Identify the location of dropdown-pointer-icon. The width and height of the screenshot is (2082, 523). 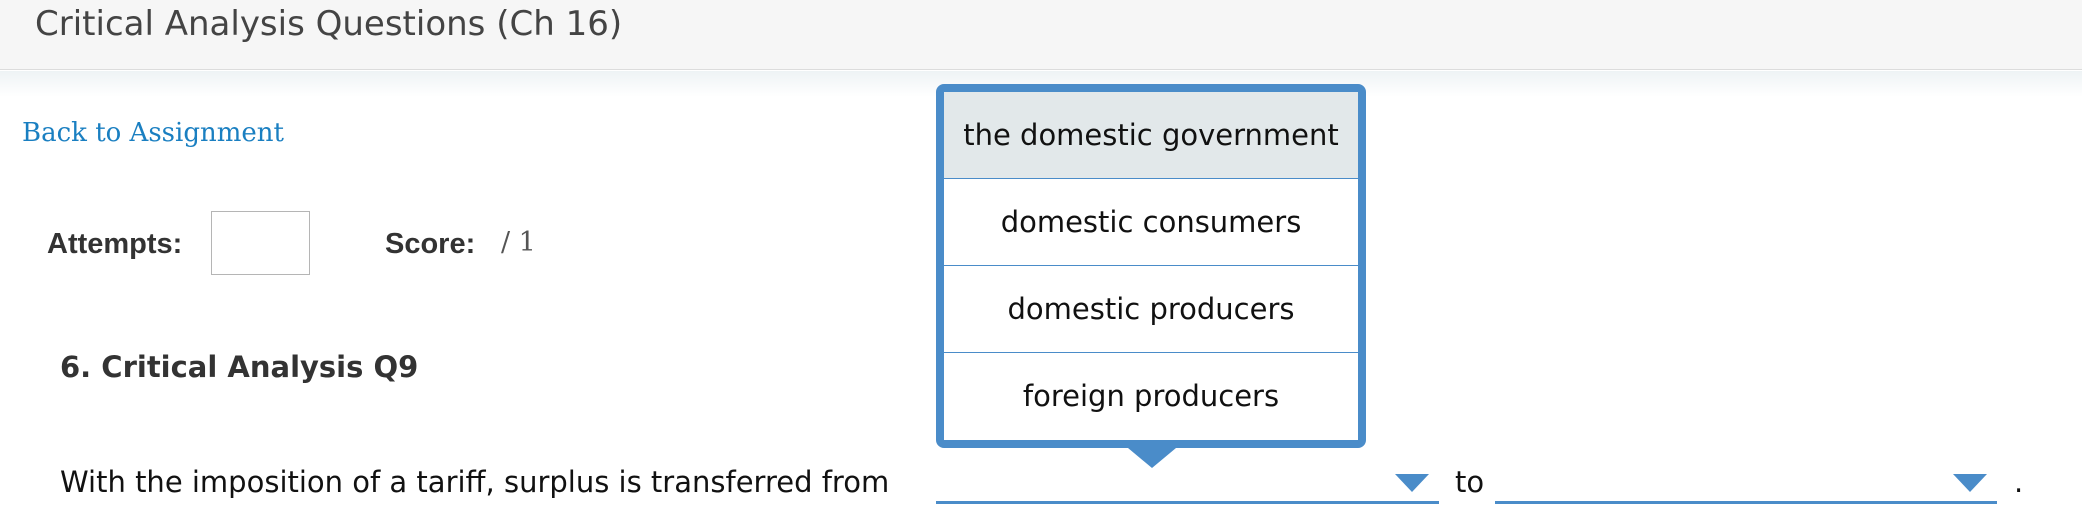
(1152, 458).